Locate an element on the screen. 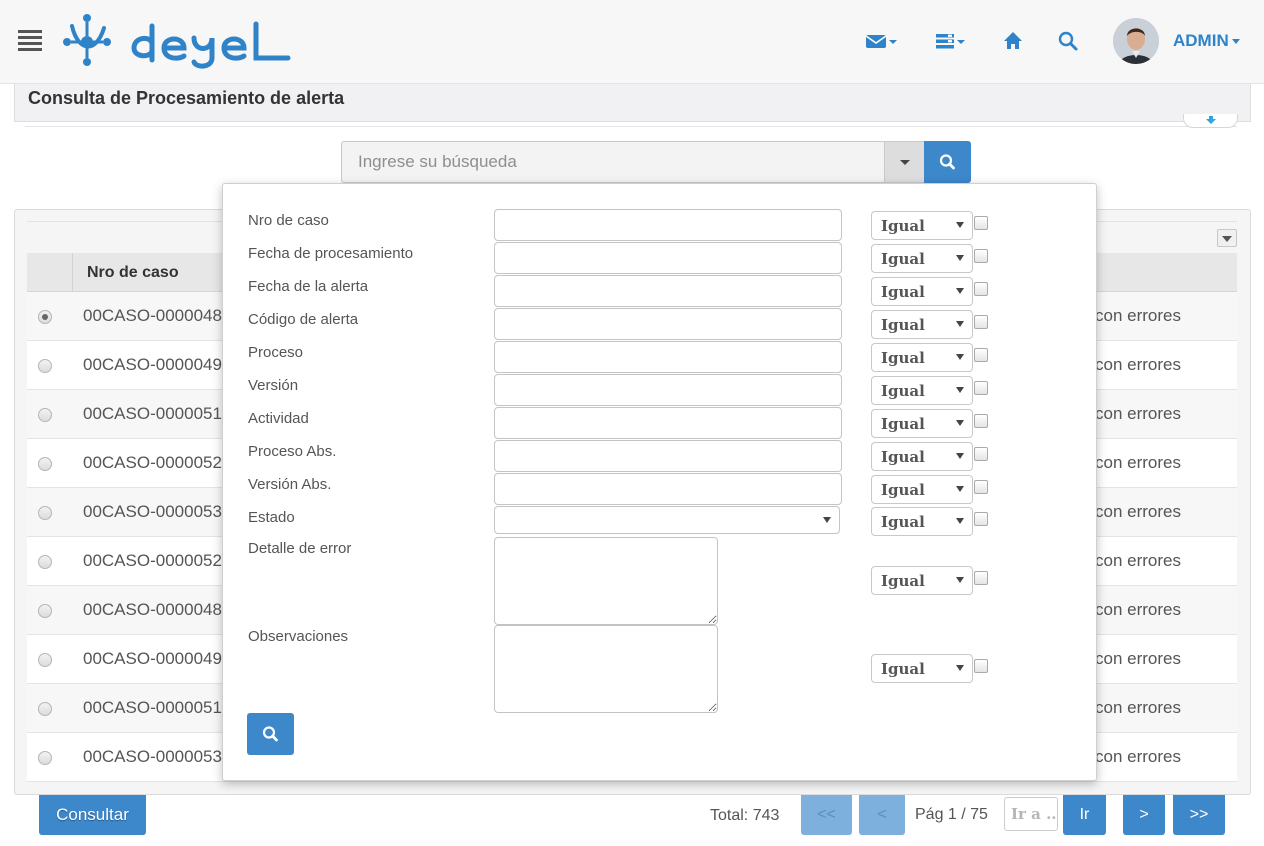 The height and width of the screenshot is (846, 1264). menu-icon is located at coordinates (30, 41).